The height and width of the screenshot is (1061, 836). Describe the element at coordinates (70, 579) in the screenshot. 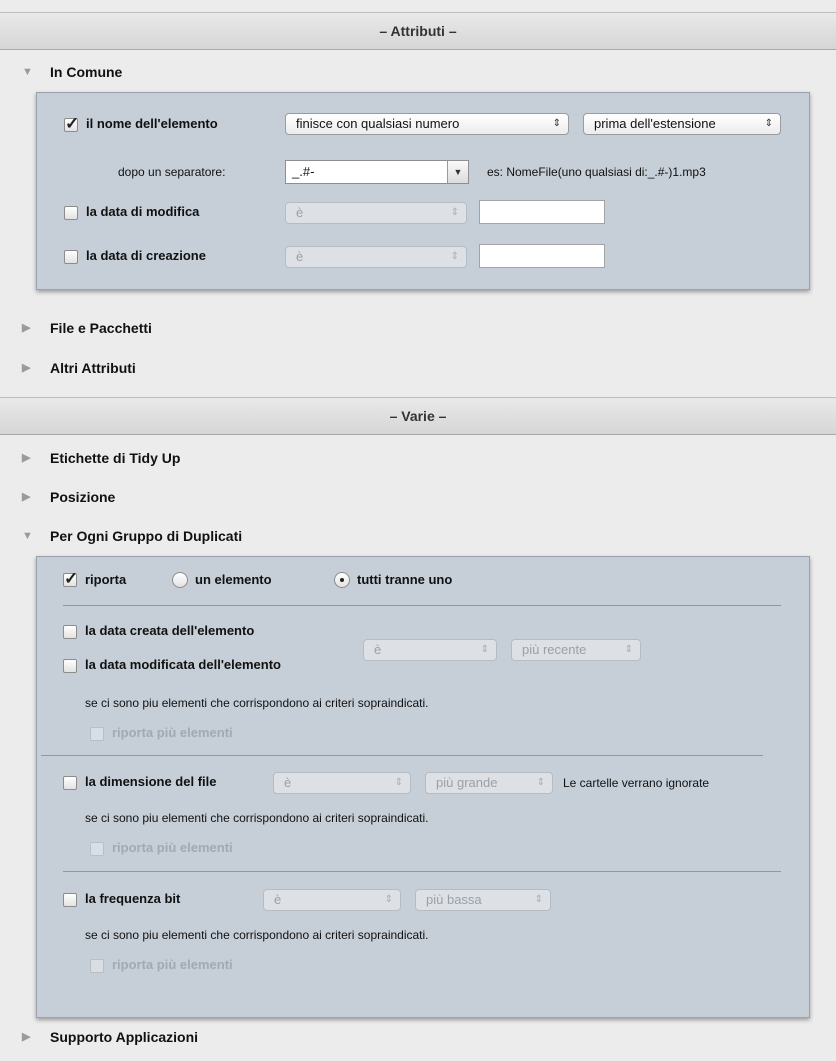

I see `riporta-checkbox` at that location.